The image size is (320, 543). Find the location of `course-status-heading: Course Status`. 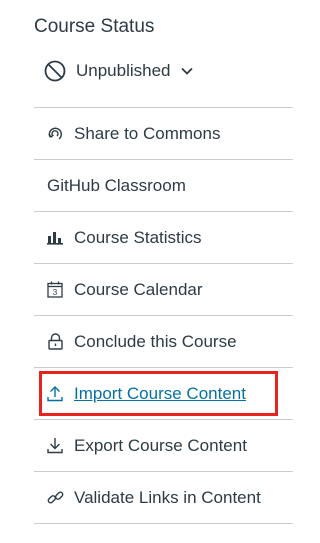

course-status-heading: Course Status is located at coordinates (94, 26).